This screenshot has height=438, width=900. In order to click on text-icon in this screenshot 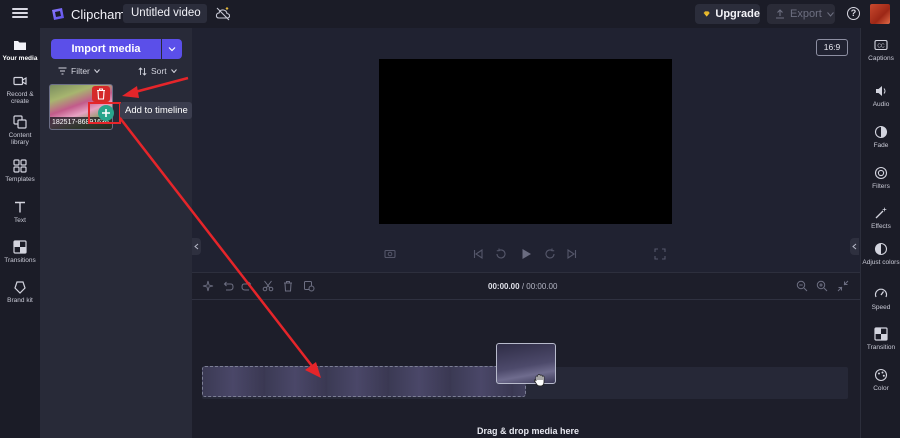, I will do `click(20, 207)`.